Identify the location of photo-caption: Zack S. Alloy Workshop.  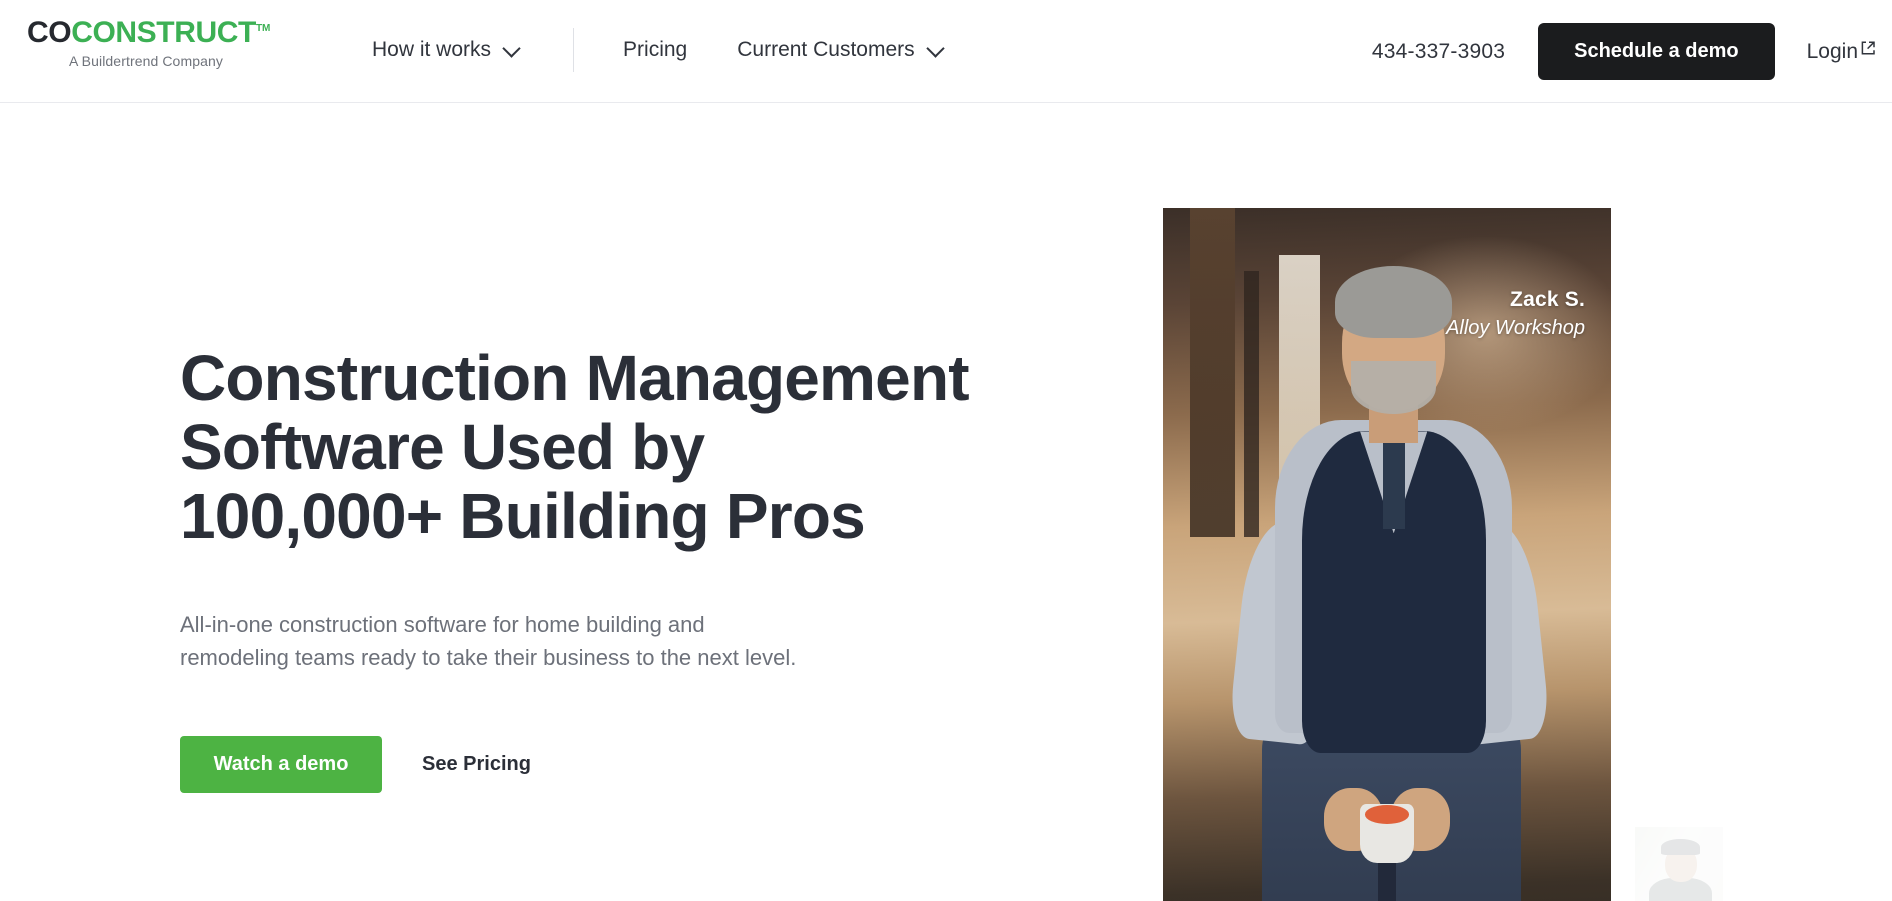
(1515, 314).